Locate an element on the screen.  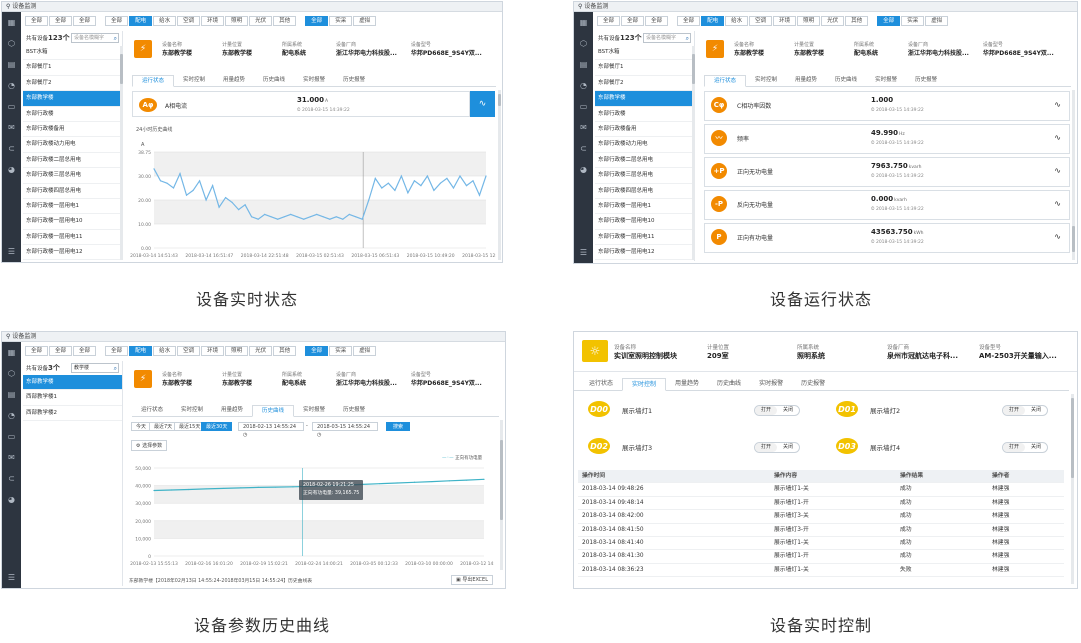
search-input: 教学楼 ⌕ is located at coordinates (95, 368).